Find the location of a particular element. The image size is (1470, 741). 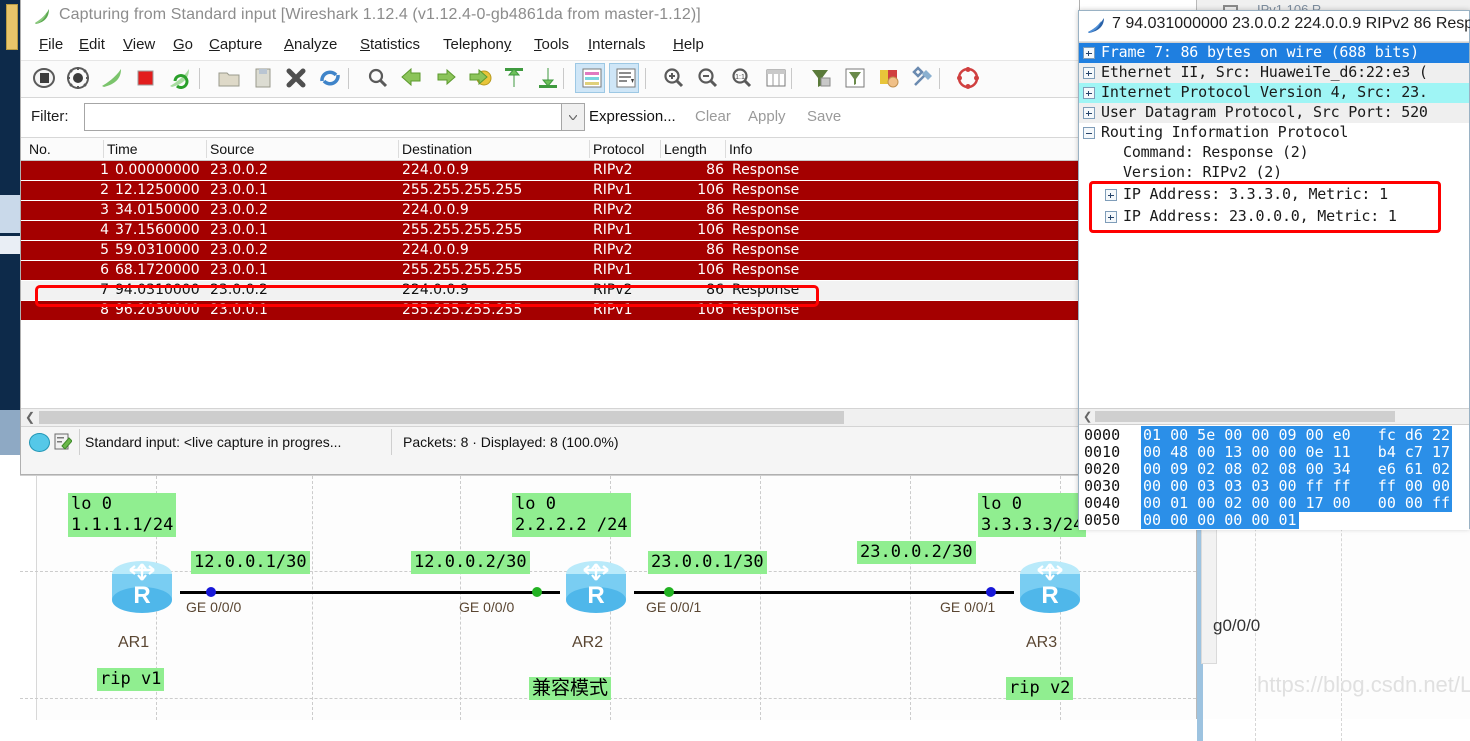

stop-capture-icon is located at coordinates (146, 78).